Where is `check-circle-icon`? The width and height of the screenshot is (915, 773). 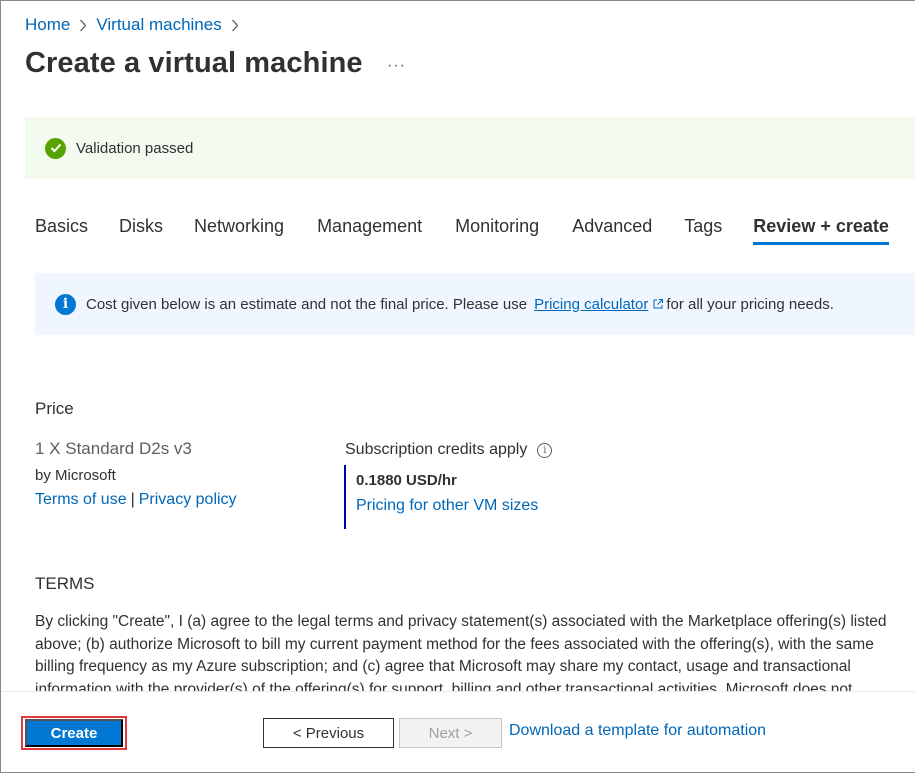
check-circle-icon is located at coordinates (55, 148).